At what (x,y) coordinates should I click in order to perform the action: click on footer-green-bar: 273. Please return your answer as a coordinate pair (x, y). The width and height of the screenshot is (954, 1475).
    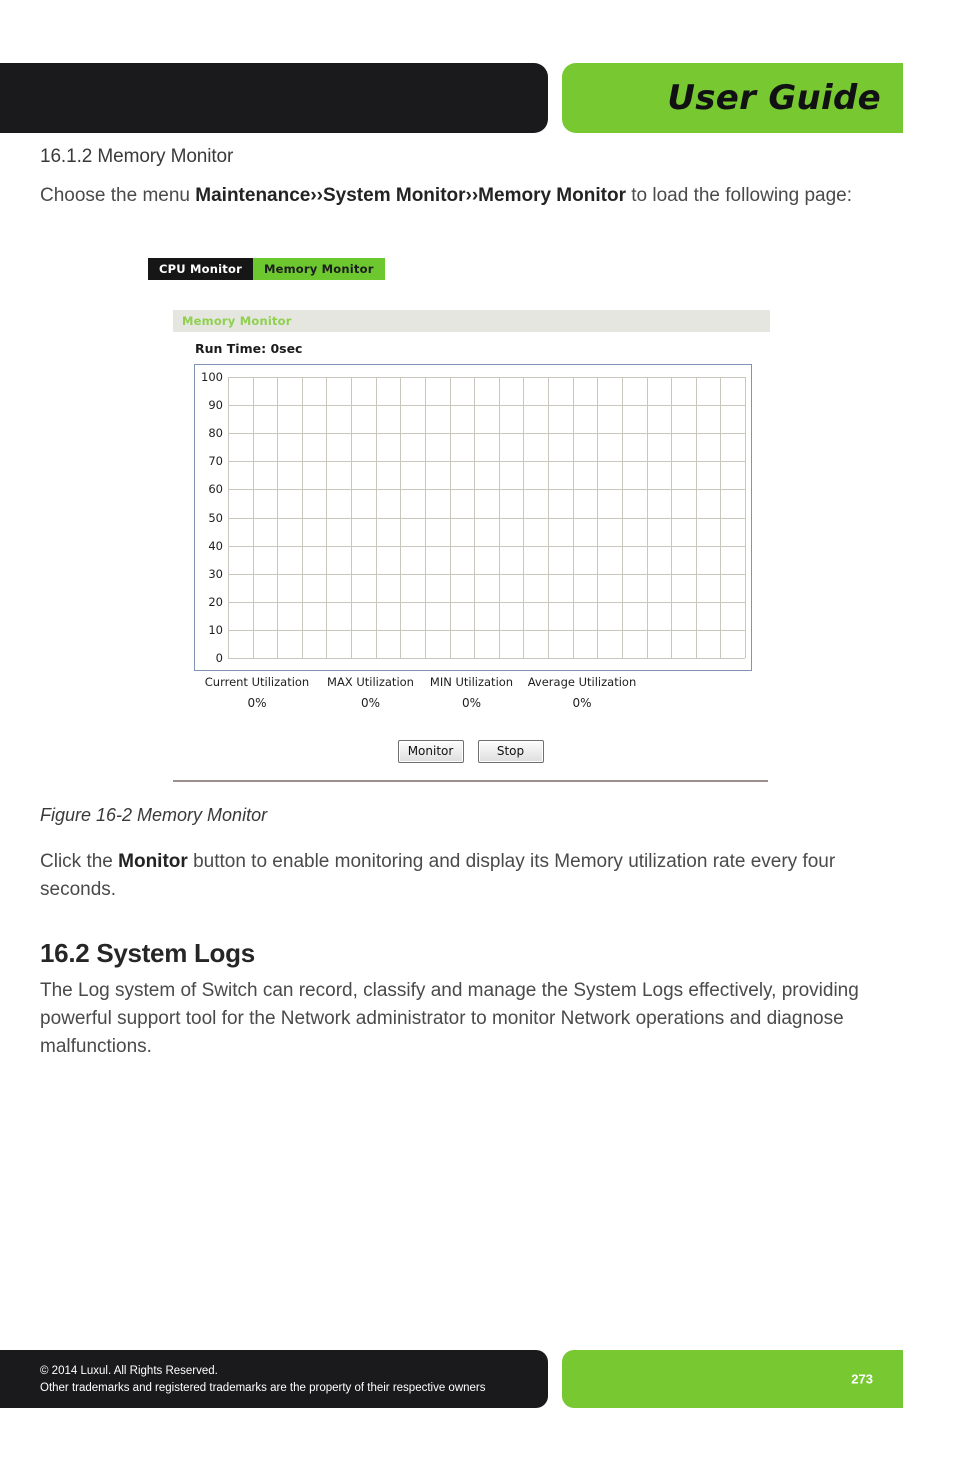
    Looking at the image, I should click on (732, 1379).